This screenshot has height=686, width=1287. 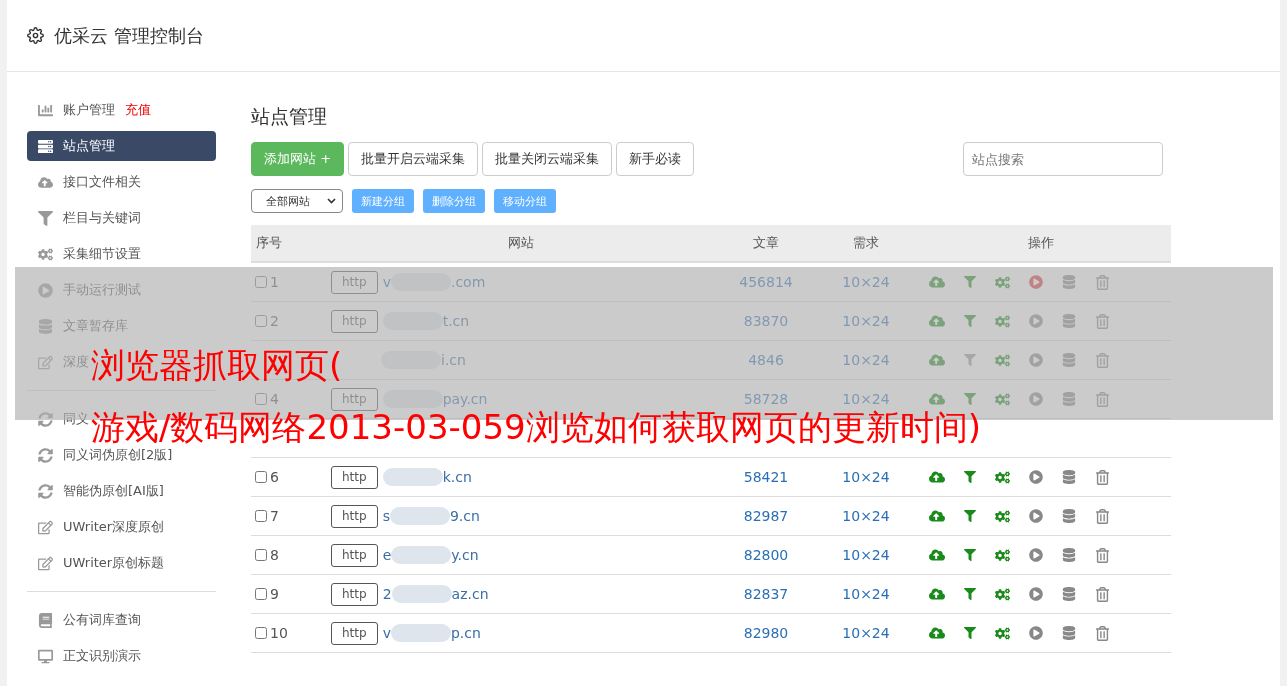 I want to click on site-url: .com, so click(x=468, y=282).